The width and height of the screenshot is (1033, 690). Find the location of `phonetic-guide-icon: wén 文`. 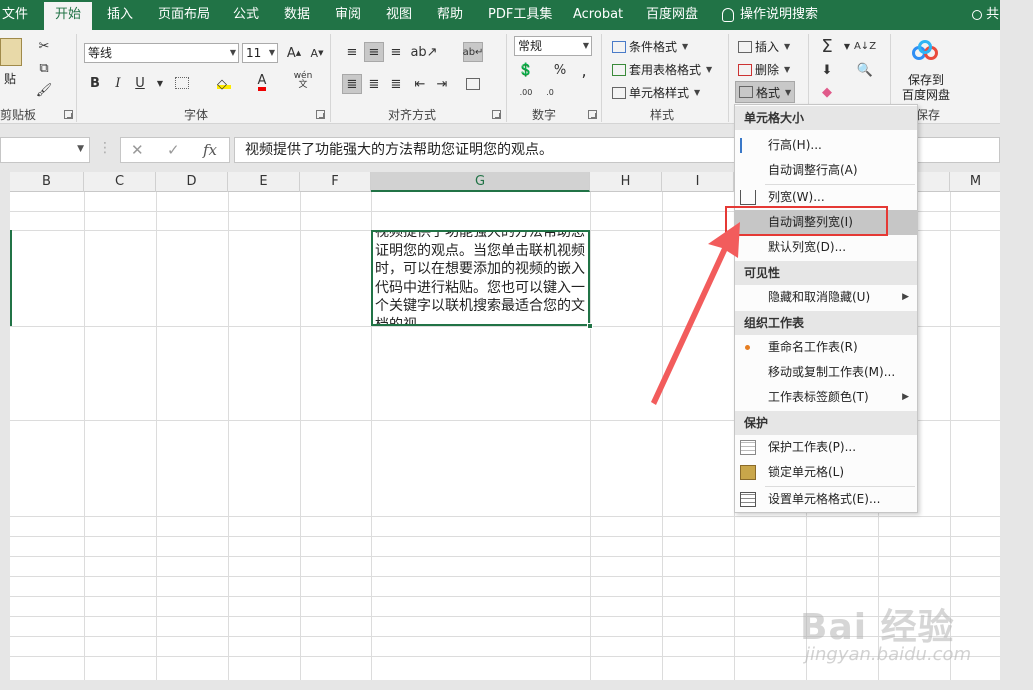

phonetic-guide-icon: wén 文 is located at coordinates (303, 81).